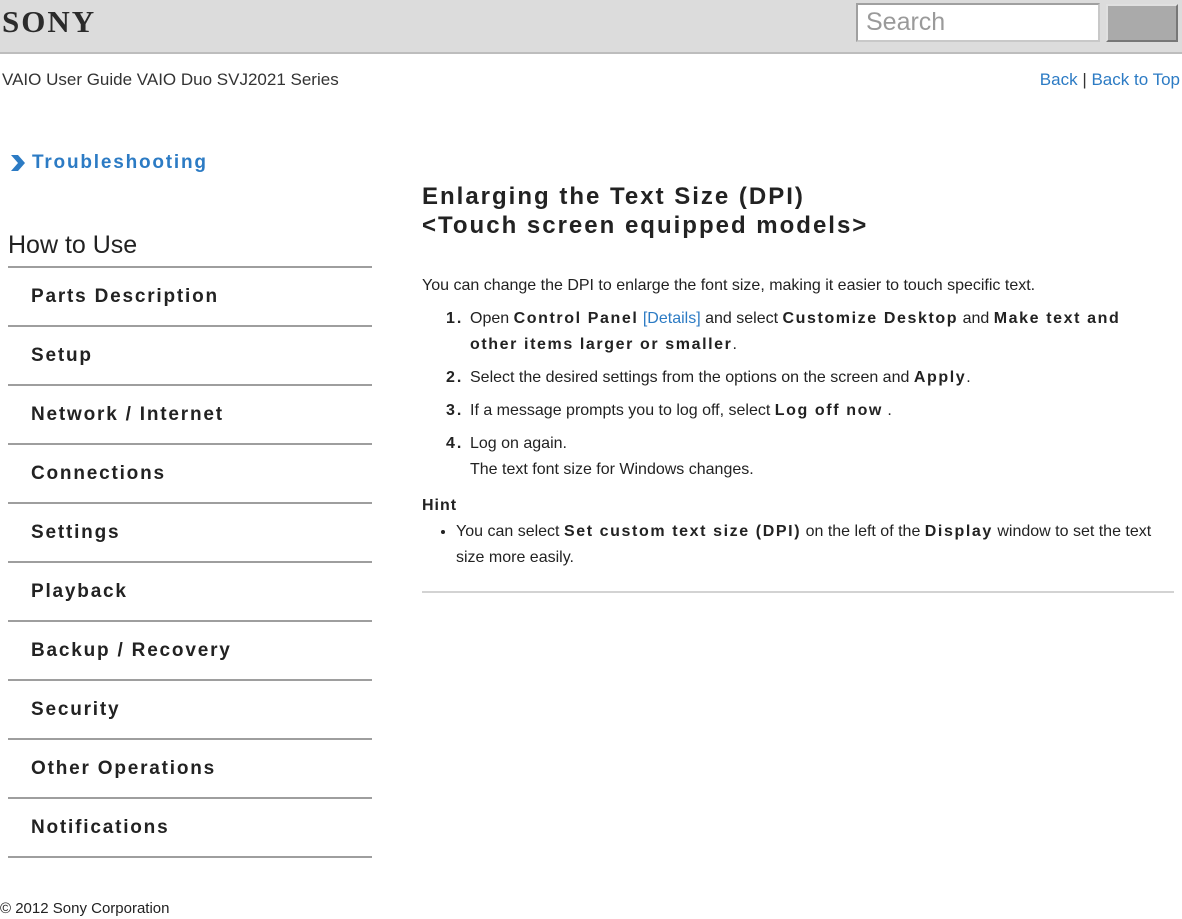 The image size is (1182, 919). Describe the element at coordinates (976, 318) in the screenshot. I see `step-text: and` at that location.